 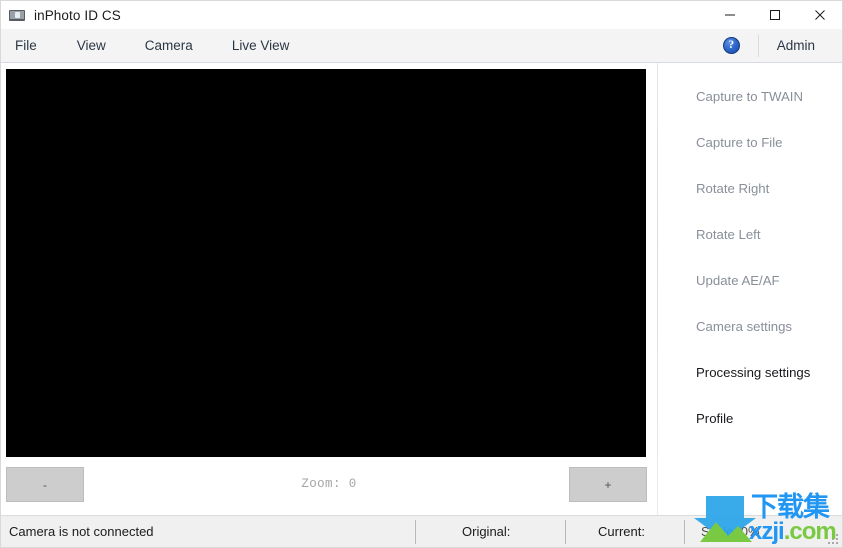 What do you see at coordinates (744, 326) in the screenshot?
I see `sidebar-item-camera-settings: Camera settings` at bounding box center [744, 326].